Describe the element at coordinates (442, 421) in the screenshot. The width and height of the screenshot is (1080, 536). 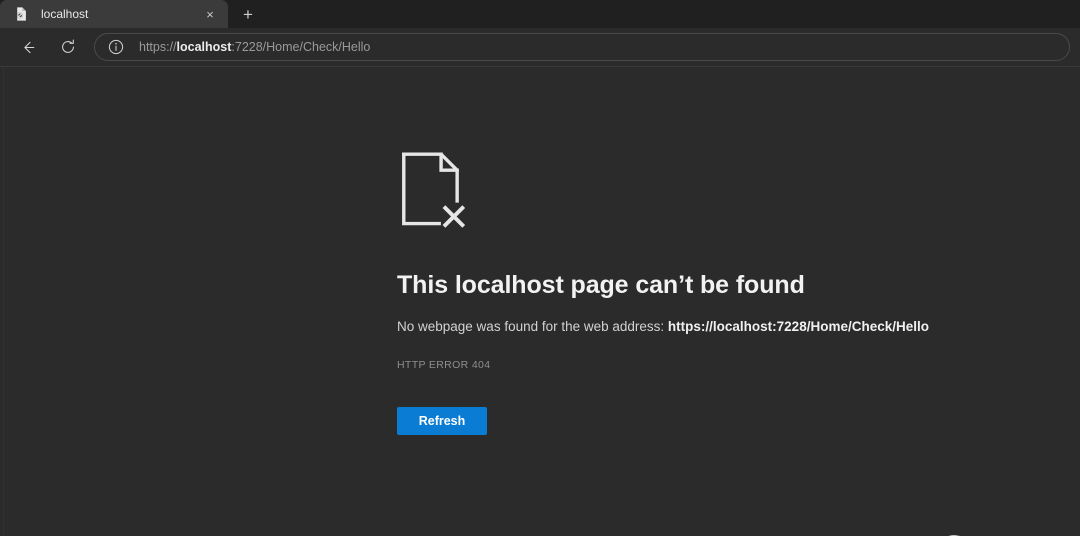
I see `refresh-button: Refresh` at that location.